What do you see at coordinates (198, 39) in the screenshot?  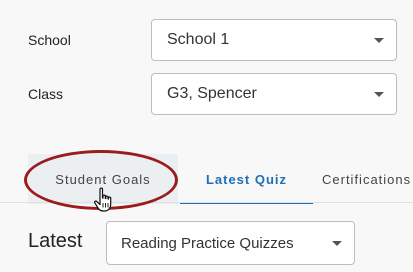 I see `school-select-value: School 1` at bounding box center [198, 39].